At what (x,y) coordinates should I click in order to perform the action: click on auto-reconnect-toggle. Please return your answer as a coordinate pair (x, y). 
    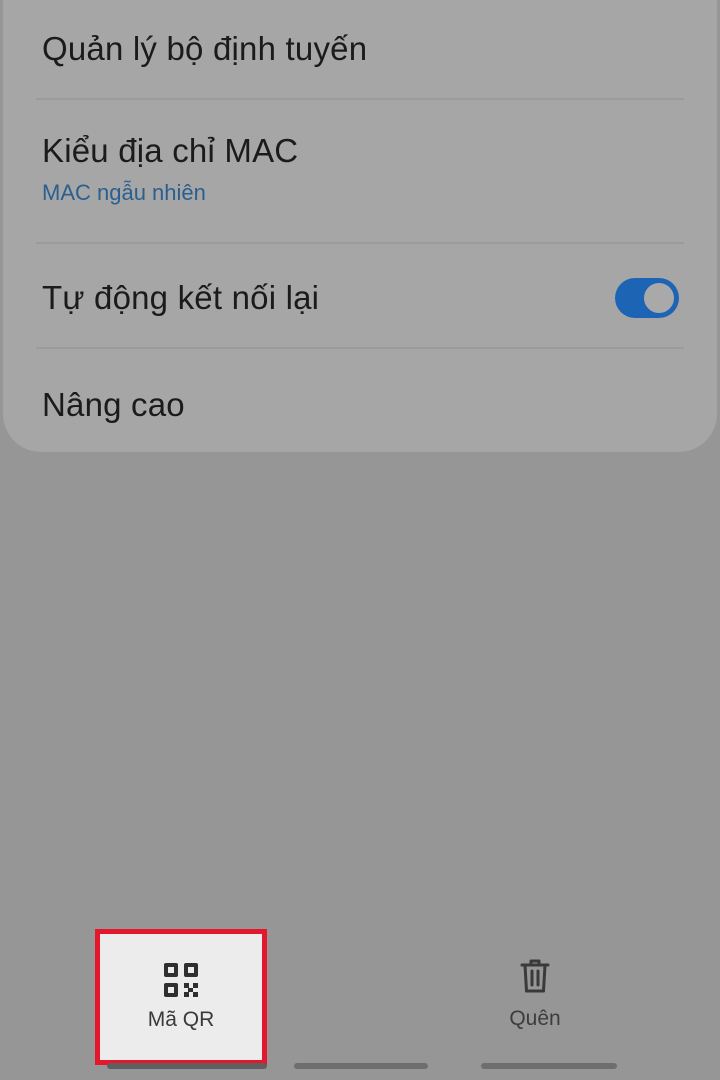
    Looking at the image, I should click on (647, 298).